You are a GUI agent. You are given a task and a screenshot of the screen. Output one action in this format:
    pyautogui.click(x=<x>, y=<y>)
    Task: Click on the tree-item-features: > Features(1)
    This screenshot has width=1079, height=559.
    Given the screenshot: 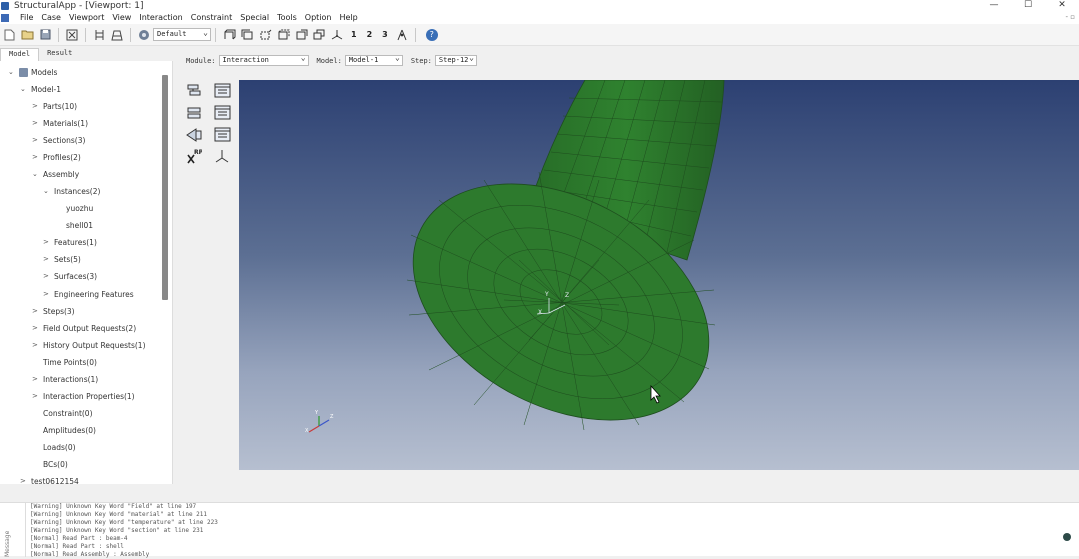 What is the action you would take?
    pyautogui.click(x=70, y=242)
    